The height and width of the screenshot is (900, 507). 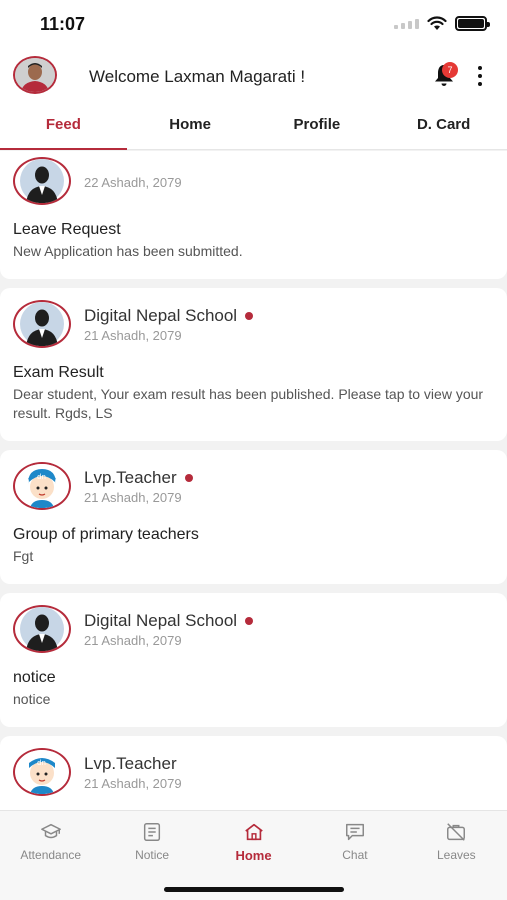 What do you see at coordinates (190, 125) in the screenshot?
I see `tab-home: Home` at bounding box center [190, 125].